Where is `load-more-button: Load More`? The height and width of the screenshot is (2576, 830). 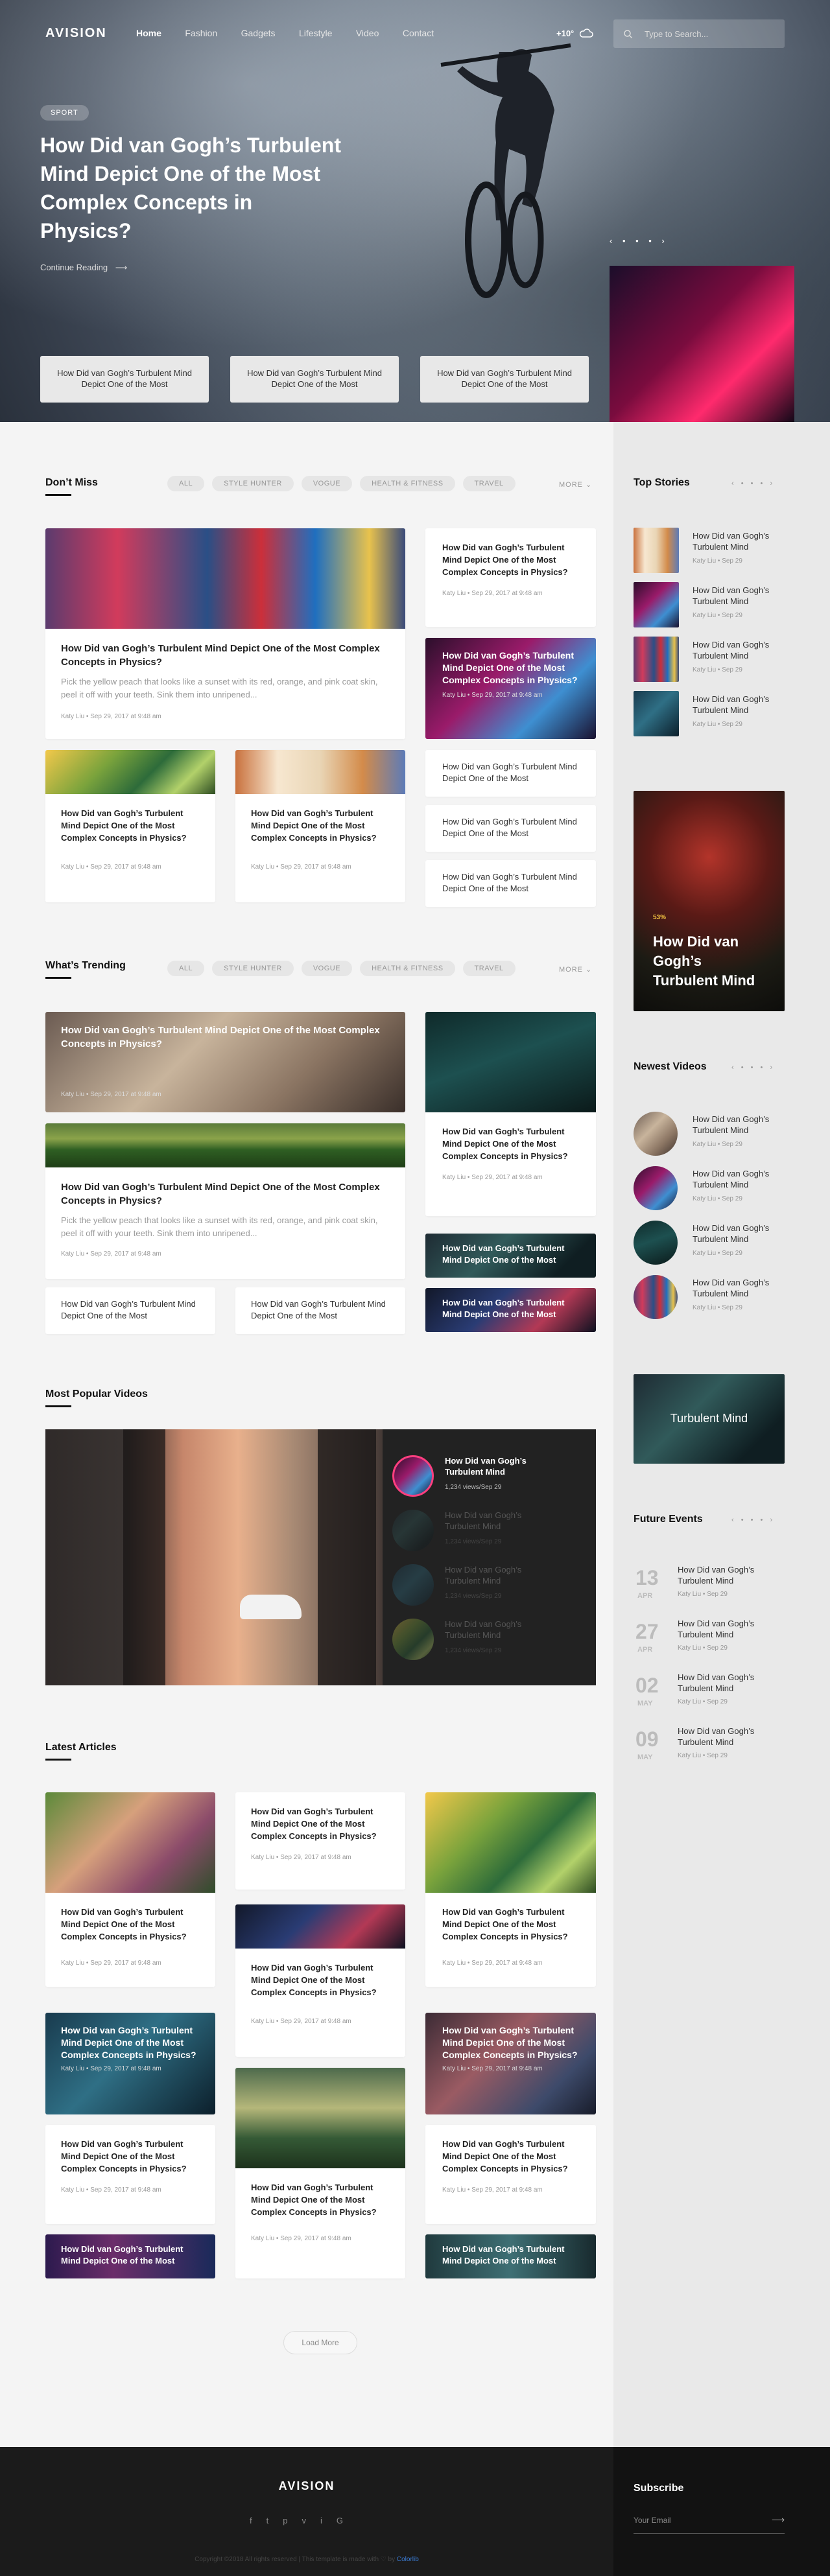 load-more-button: Load More is located at coordinates (320, 2342).